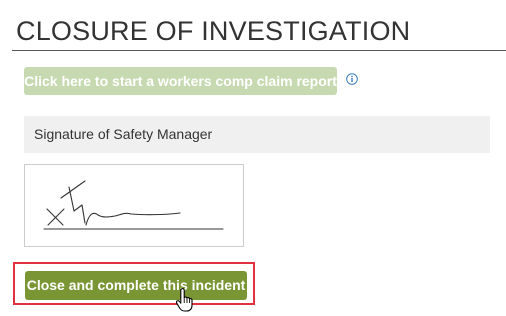 The width and height of the screenshot is (506, 316). What do you see at coordinates (213, 31) in the screenshot?
I see `section-title: CLOSURE OF INVESTIGATION` at bounding box center [213, 31].